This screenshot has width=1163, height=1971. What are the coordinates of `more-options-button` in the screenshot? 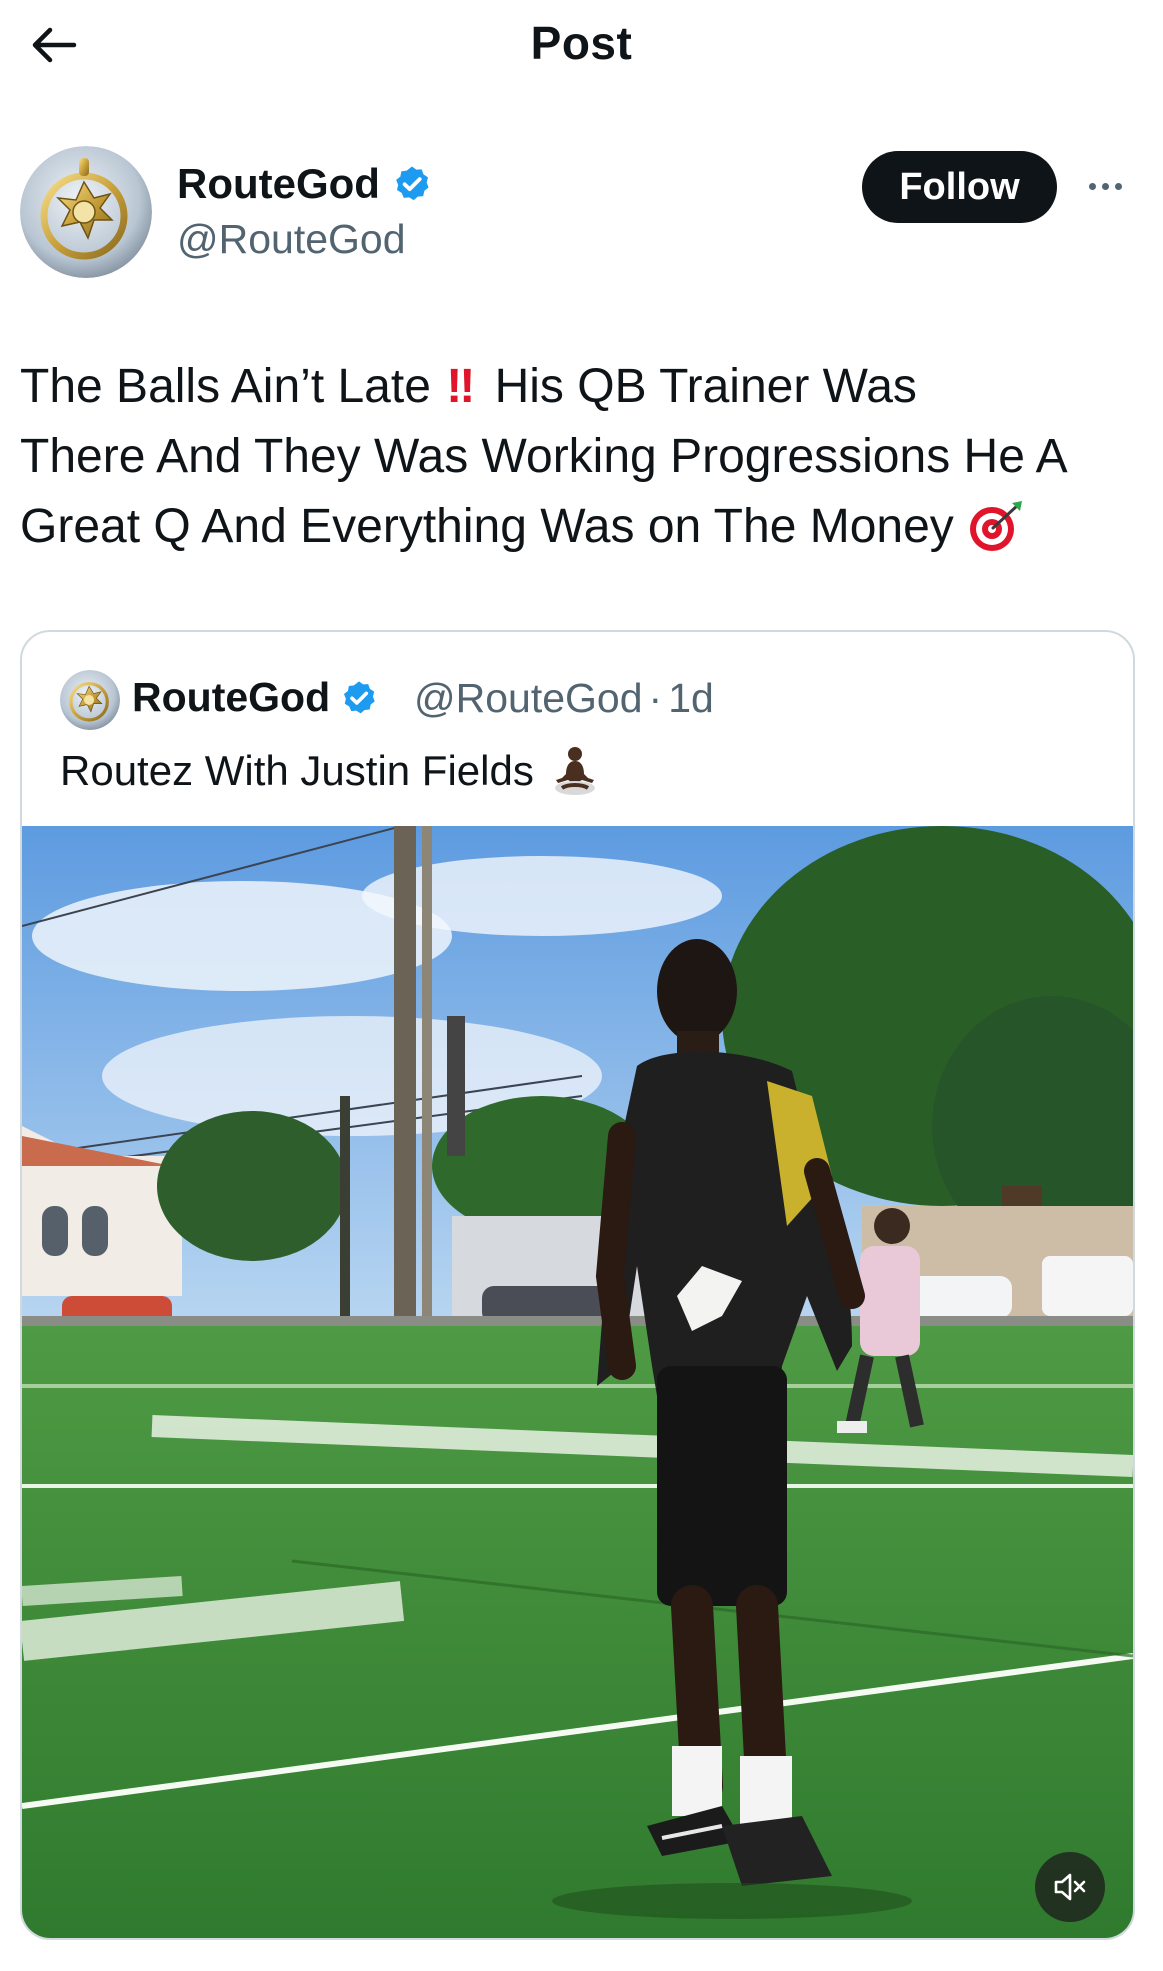 It's located at (1105, 186).